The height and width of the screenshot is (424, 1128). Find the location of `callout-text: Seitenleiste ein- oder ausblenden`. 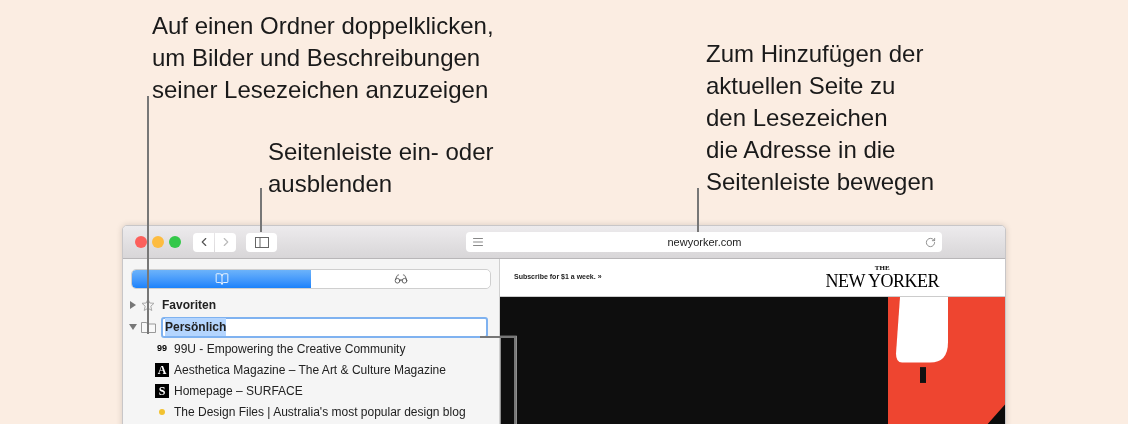

callout-text: Seitenleiste ein- oder ausblenden is located at coordinates (381, 168).